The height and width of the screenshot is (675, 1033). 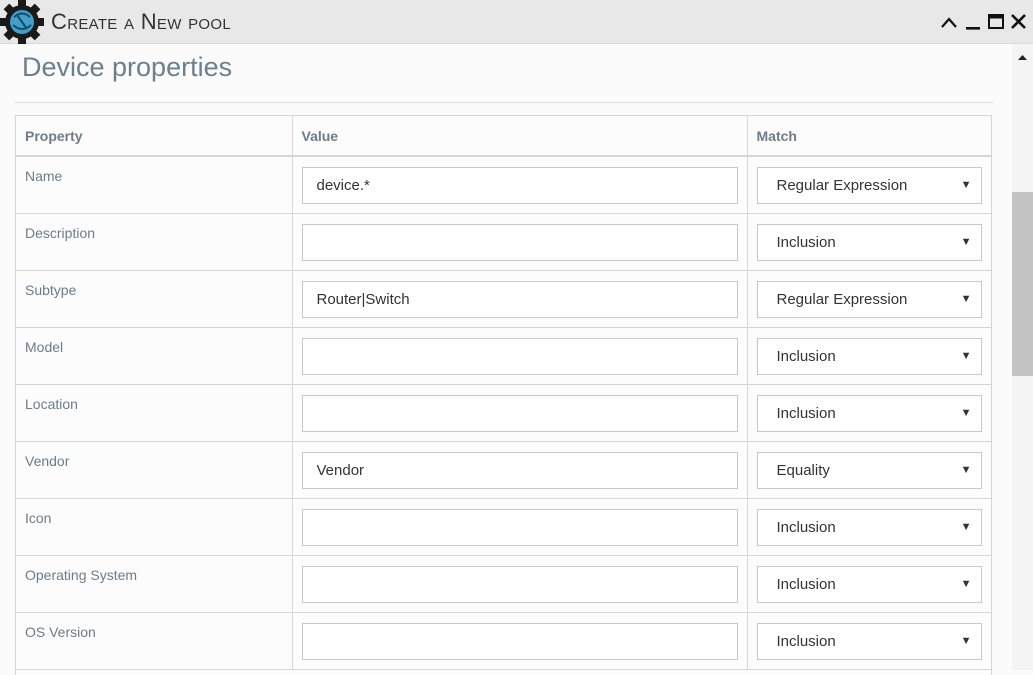 I want to click on subtype-match-value: Regular Expression, so click(x=842, y=299).